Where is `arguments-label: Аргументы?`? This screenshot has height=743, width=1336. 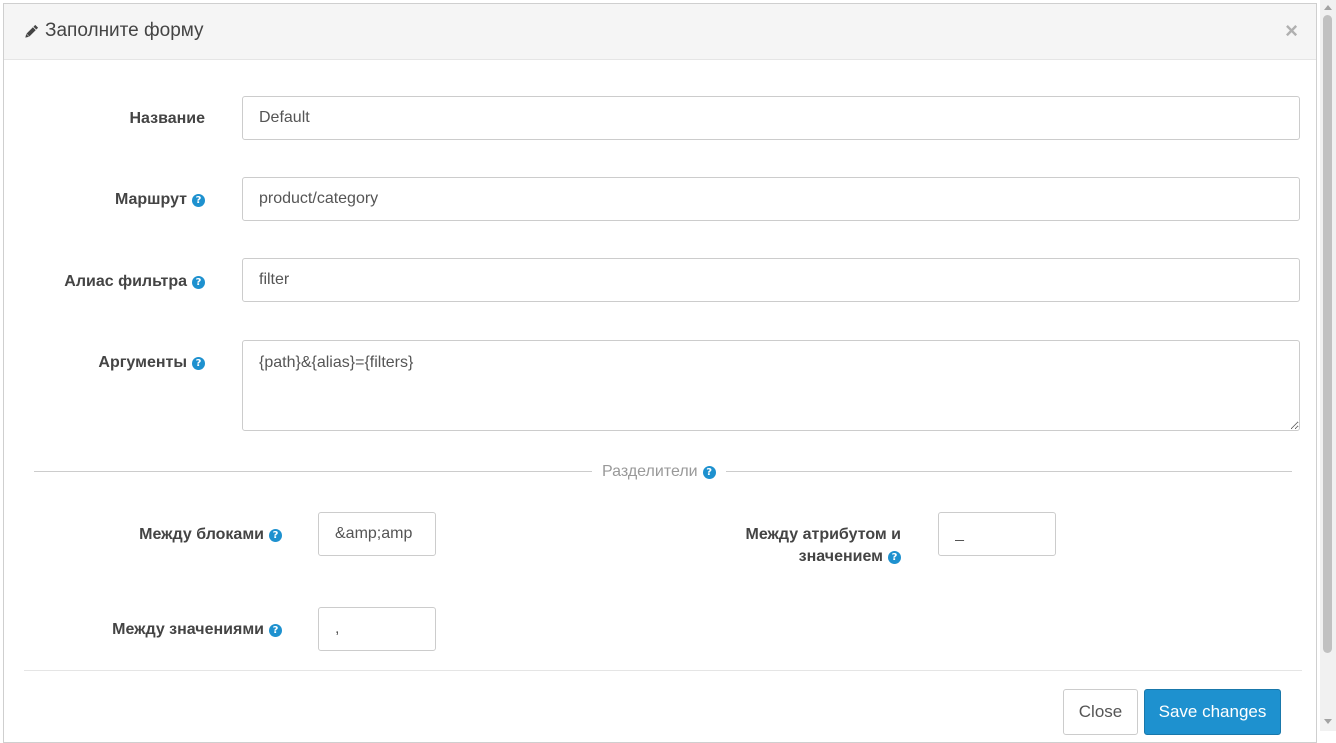 arguments-label: Аргументы? is located at coordinates (124, 363).